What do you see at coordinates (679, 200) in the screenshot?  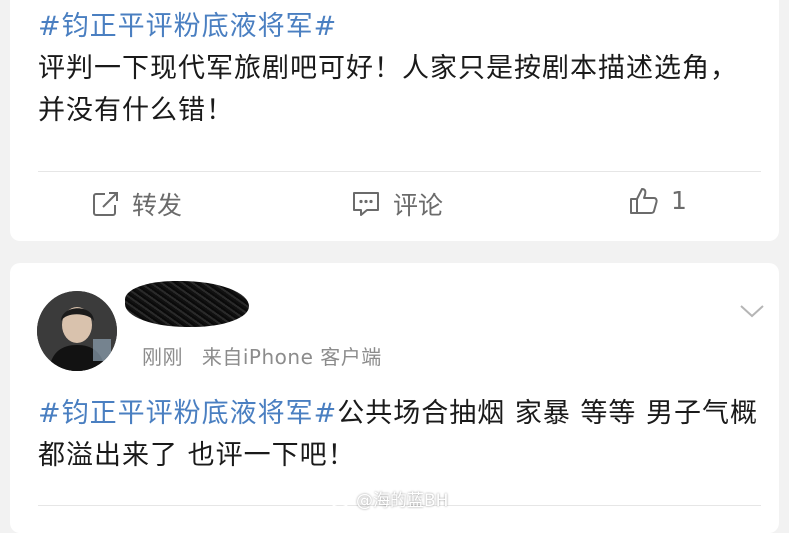 I see `like-count: 1` at bounding box center [679, 200].